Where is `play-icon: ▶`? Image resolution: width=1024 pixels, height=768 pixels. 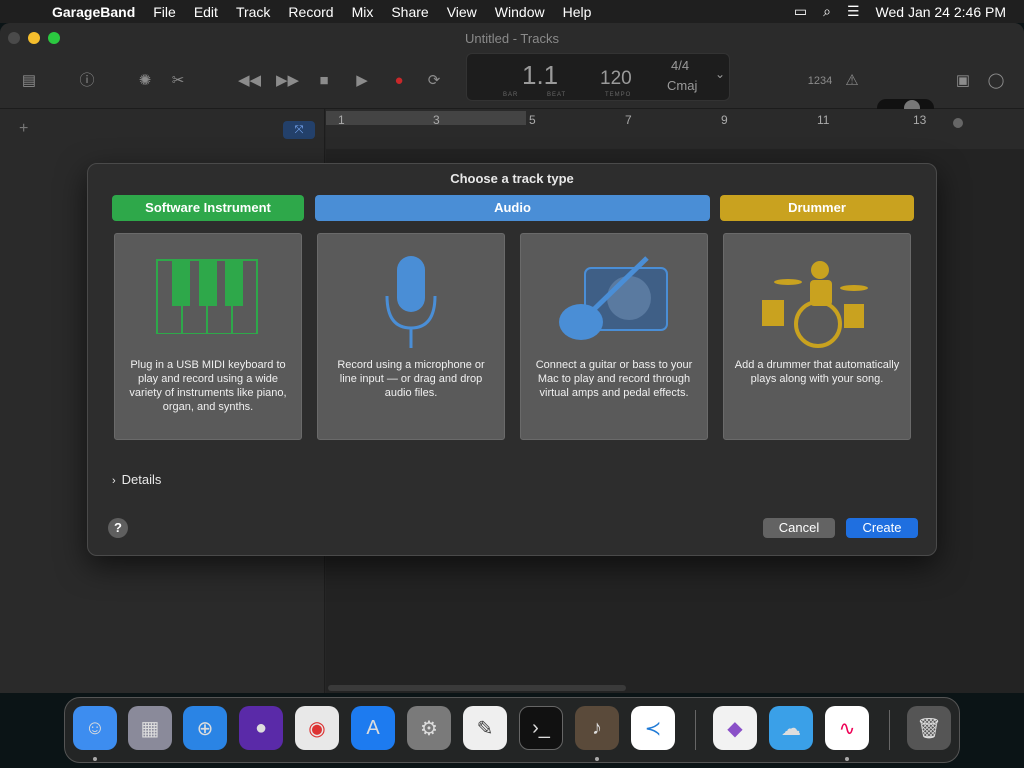 play-icon: ▶ is located at coordinates (362, 81).